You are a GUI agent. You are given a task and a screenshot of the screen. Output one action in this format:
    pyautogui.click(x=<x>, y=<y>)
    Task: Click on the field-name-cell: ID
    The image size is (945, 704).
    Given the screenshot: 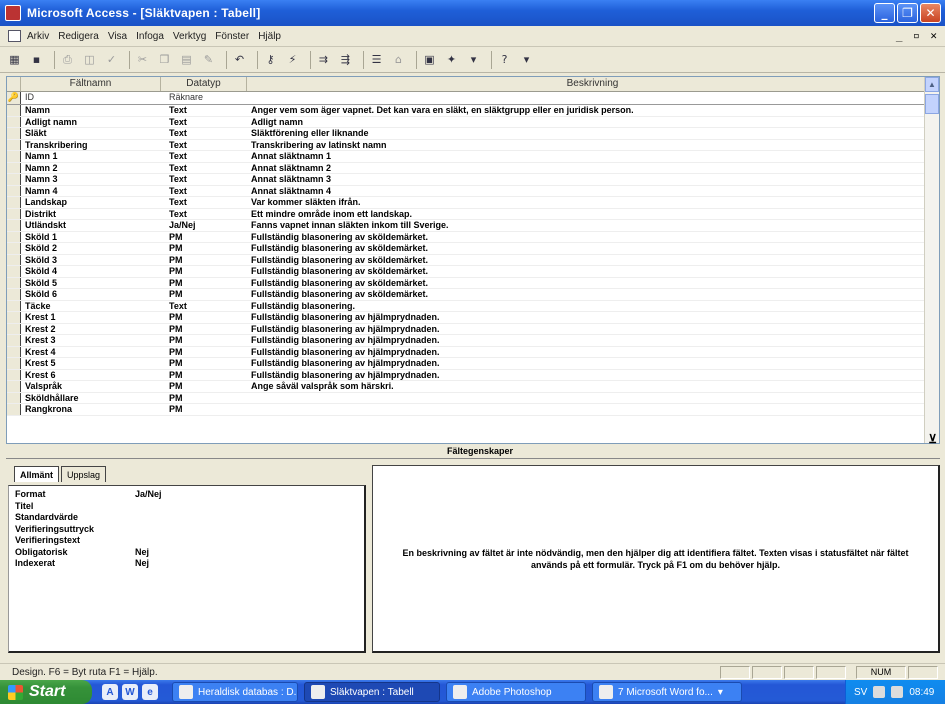 What is the action you would take?
    pyautogui.click(x=91, y=98)
    